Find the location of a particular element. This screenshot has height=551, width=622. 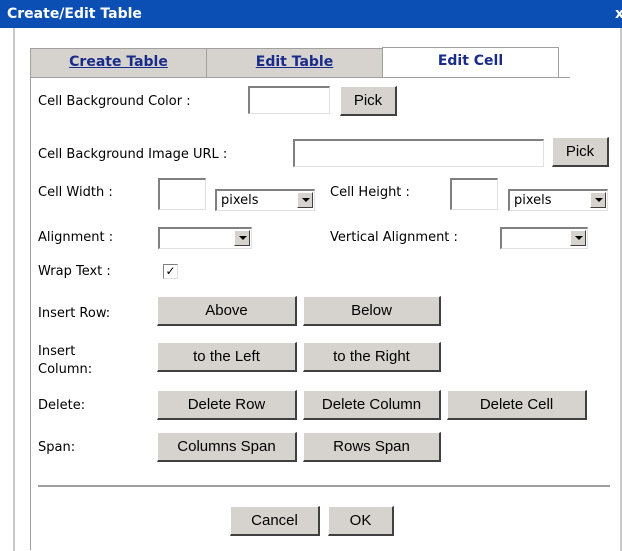

delete-cell-button: Delete Cell is located at coordinates (517, 405).